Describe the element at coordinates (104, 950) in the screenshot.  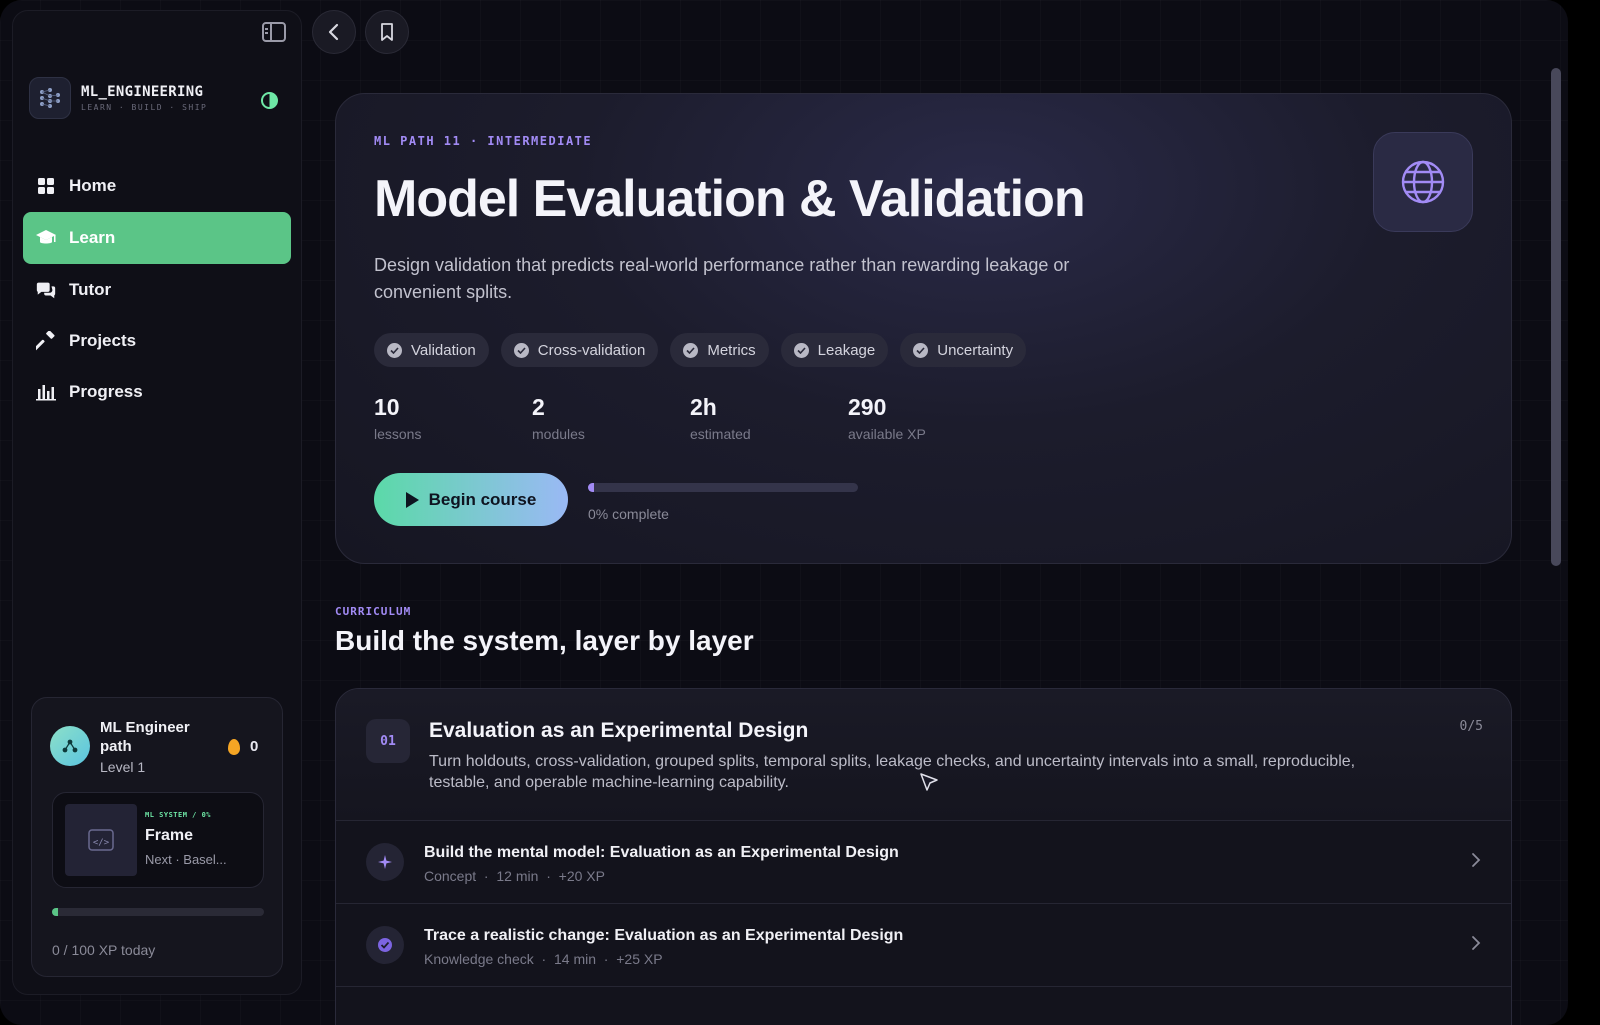
I see `xp-text: 0 / 100 XP today` at that location.